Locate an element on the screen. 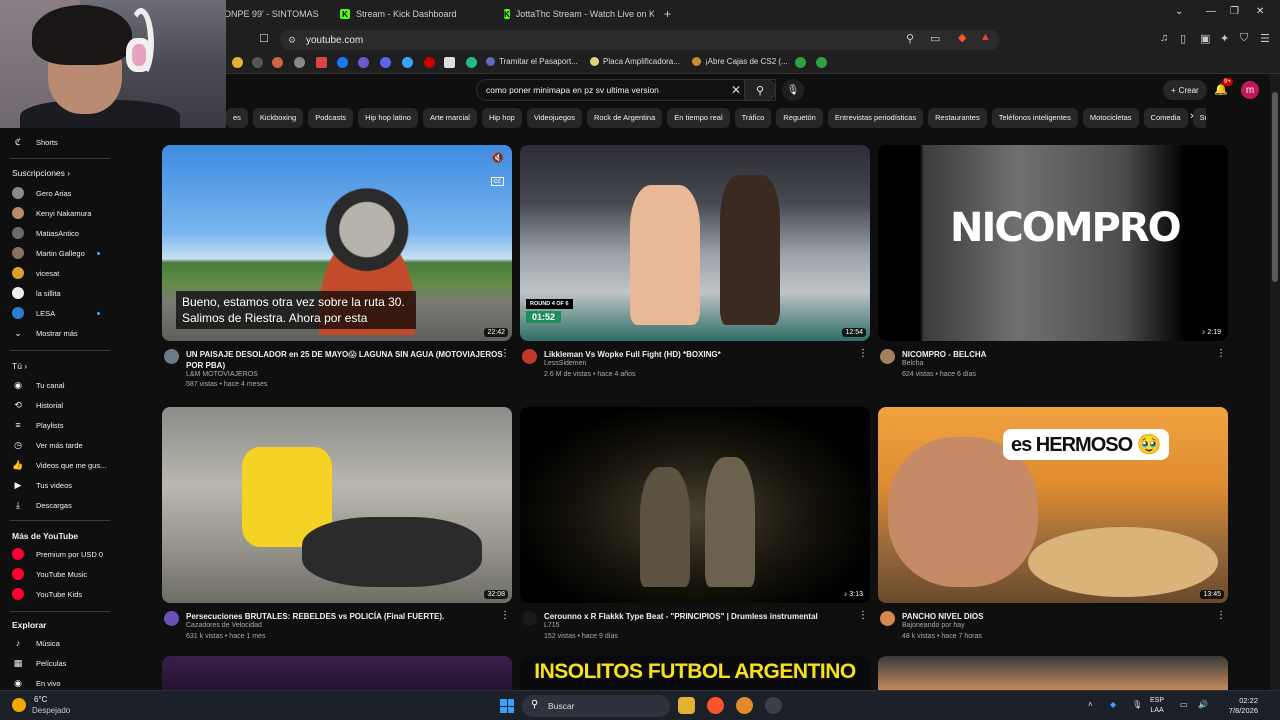 The image size is (1280, 720). sidebar-item: ▦ Películas is located at coordinates (56, 663).